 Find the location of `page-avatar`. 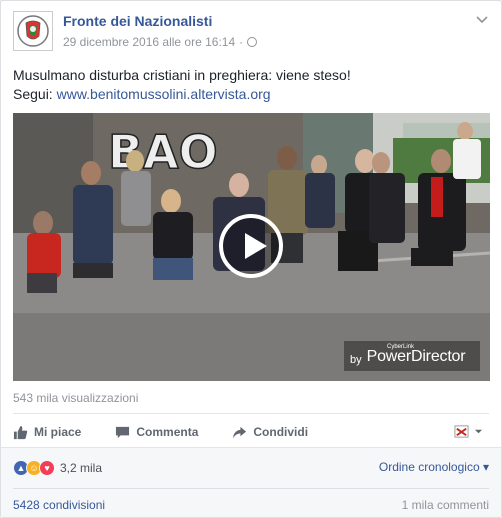

page-avatar is located at coordinates (33, 31).